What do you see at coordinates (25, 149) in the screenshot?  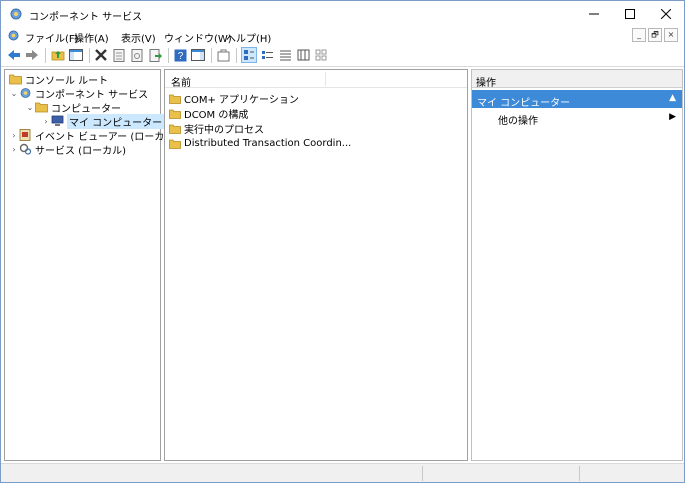 I see `services-icon` at bounding box center [25, 149].